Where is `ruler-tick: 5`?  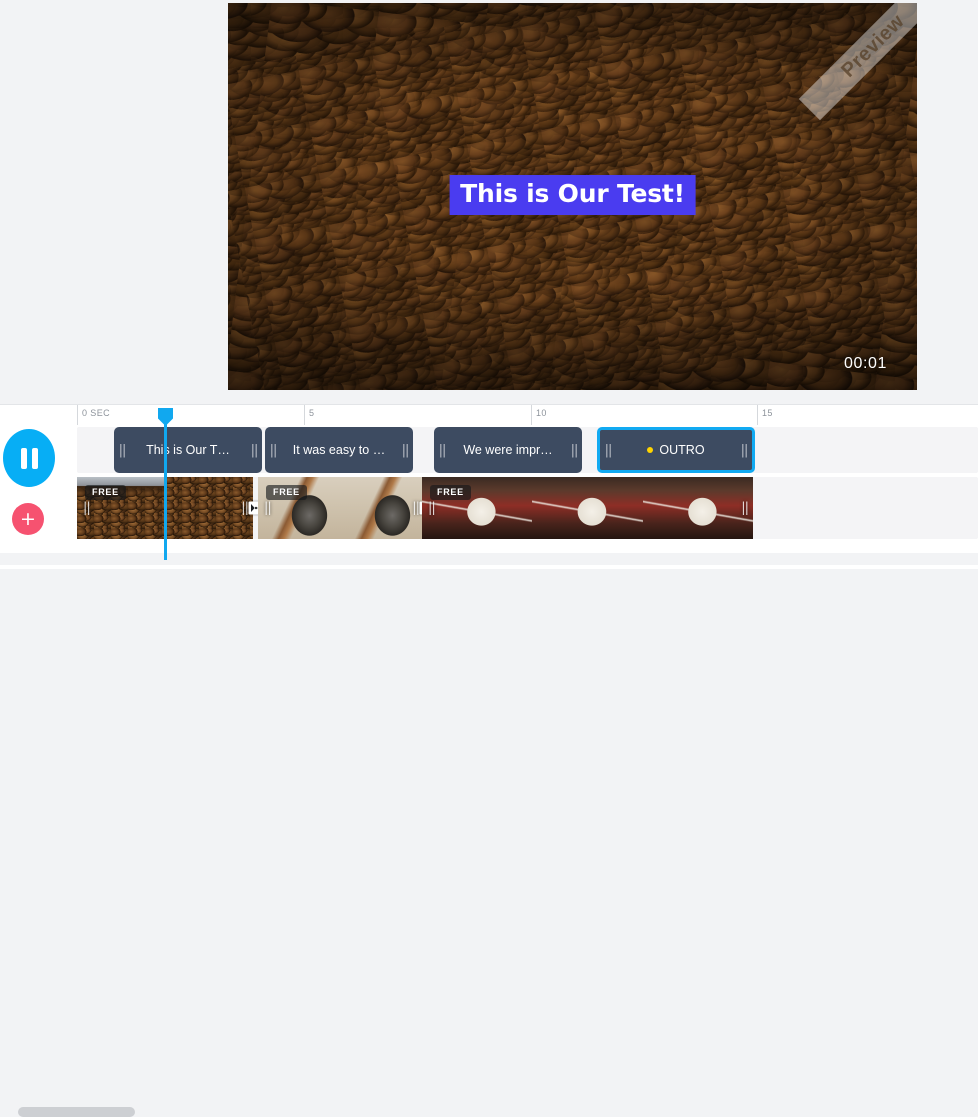
ruler-tick: 5 is located at coordinates (309, 415).